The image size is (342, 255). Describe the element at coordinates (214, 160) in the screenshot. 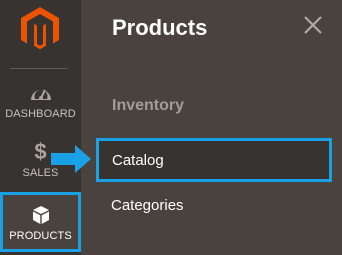

I see `menu-item-catalog: Catalog` at that location.